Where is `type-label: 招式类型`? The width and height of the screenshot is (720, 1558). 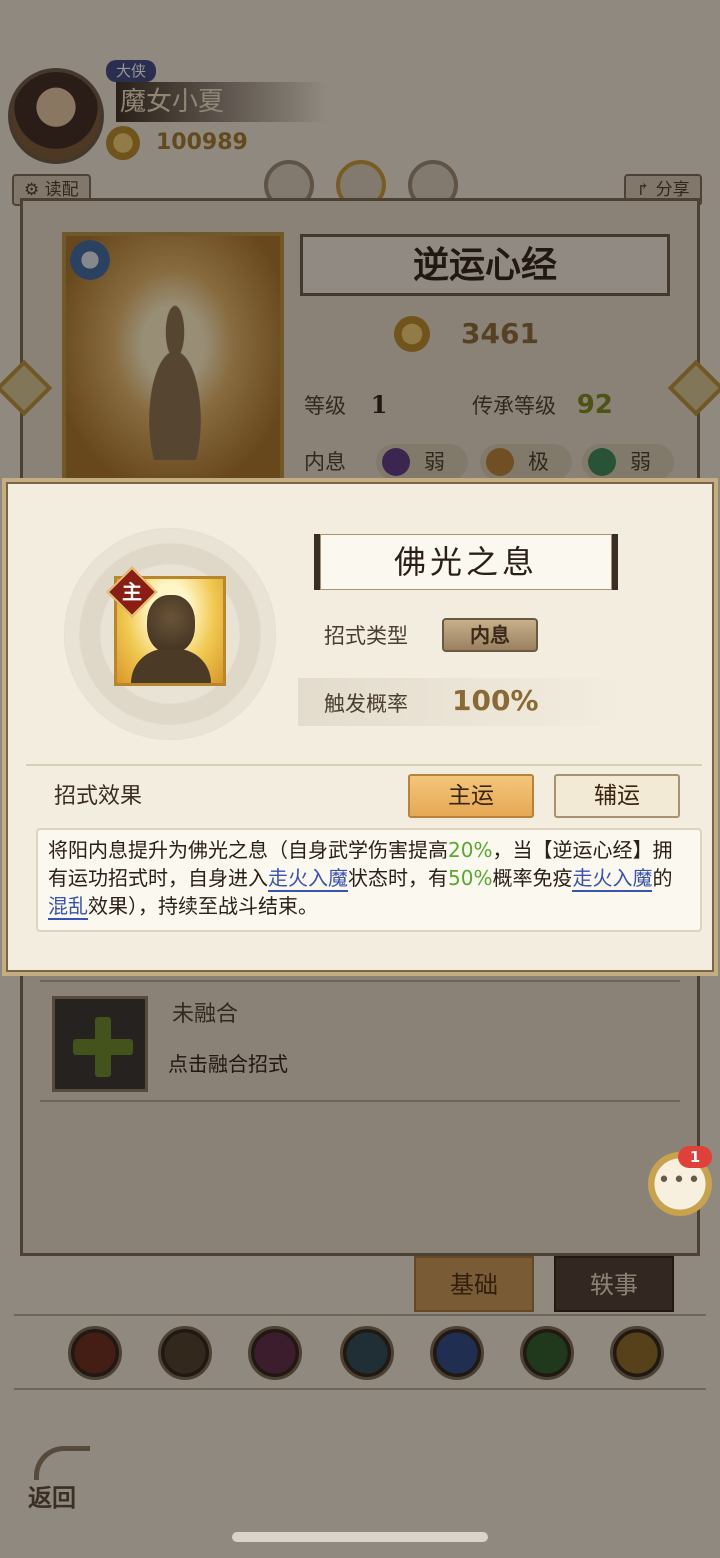 type-label: 招式类型 is located at coordinates (366, 636).